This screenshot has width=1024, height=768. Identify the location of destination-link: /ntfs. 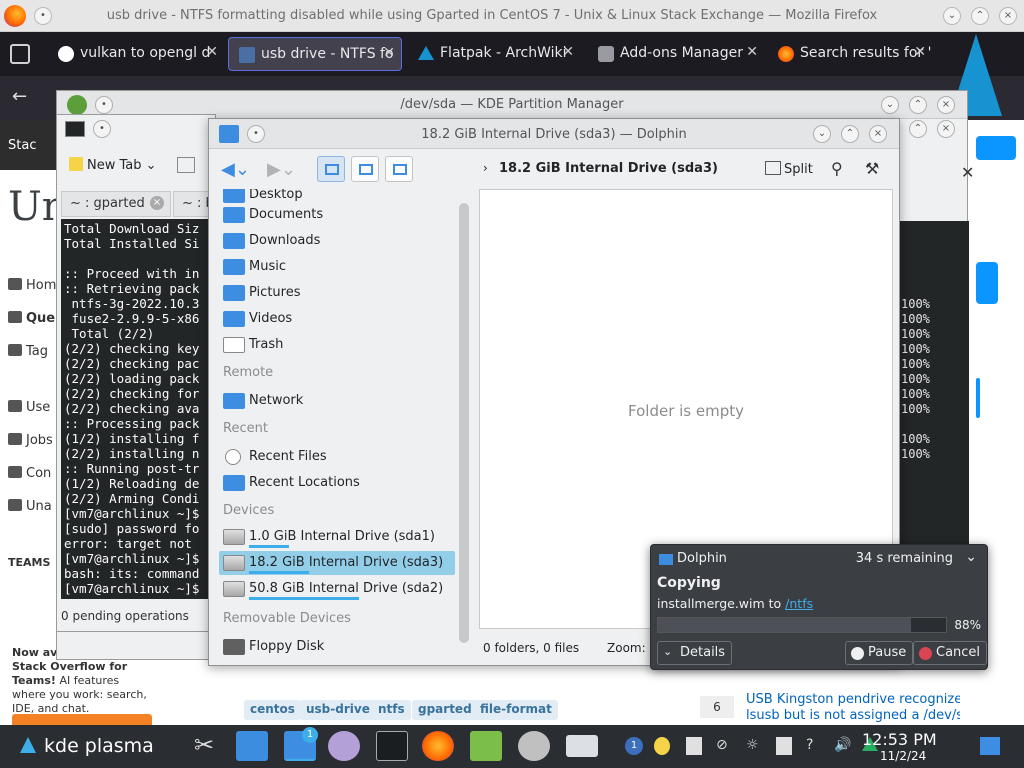
(799, 603).